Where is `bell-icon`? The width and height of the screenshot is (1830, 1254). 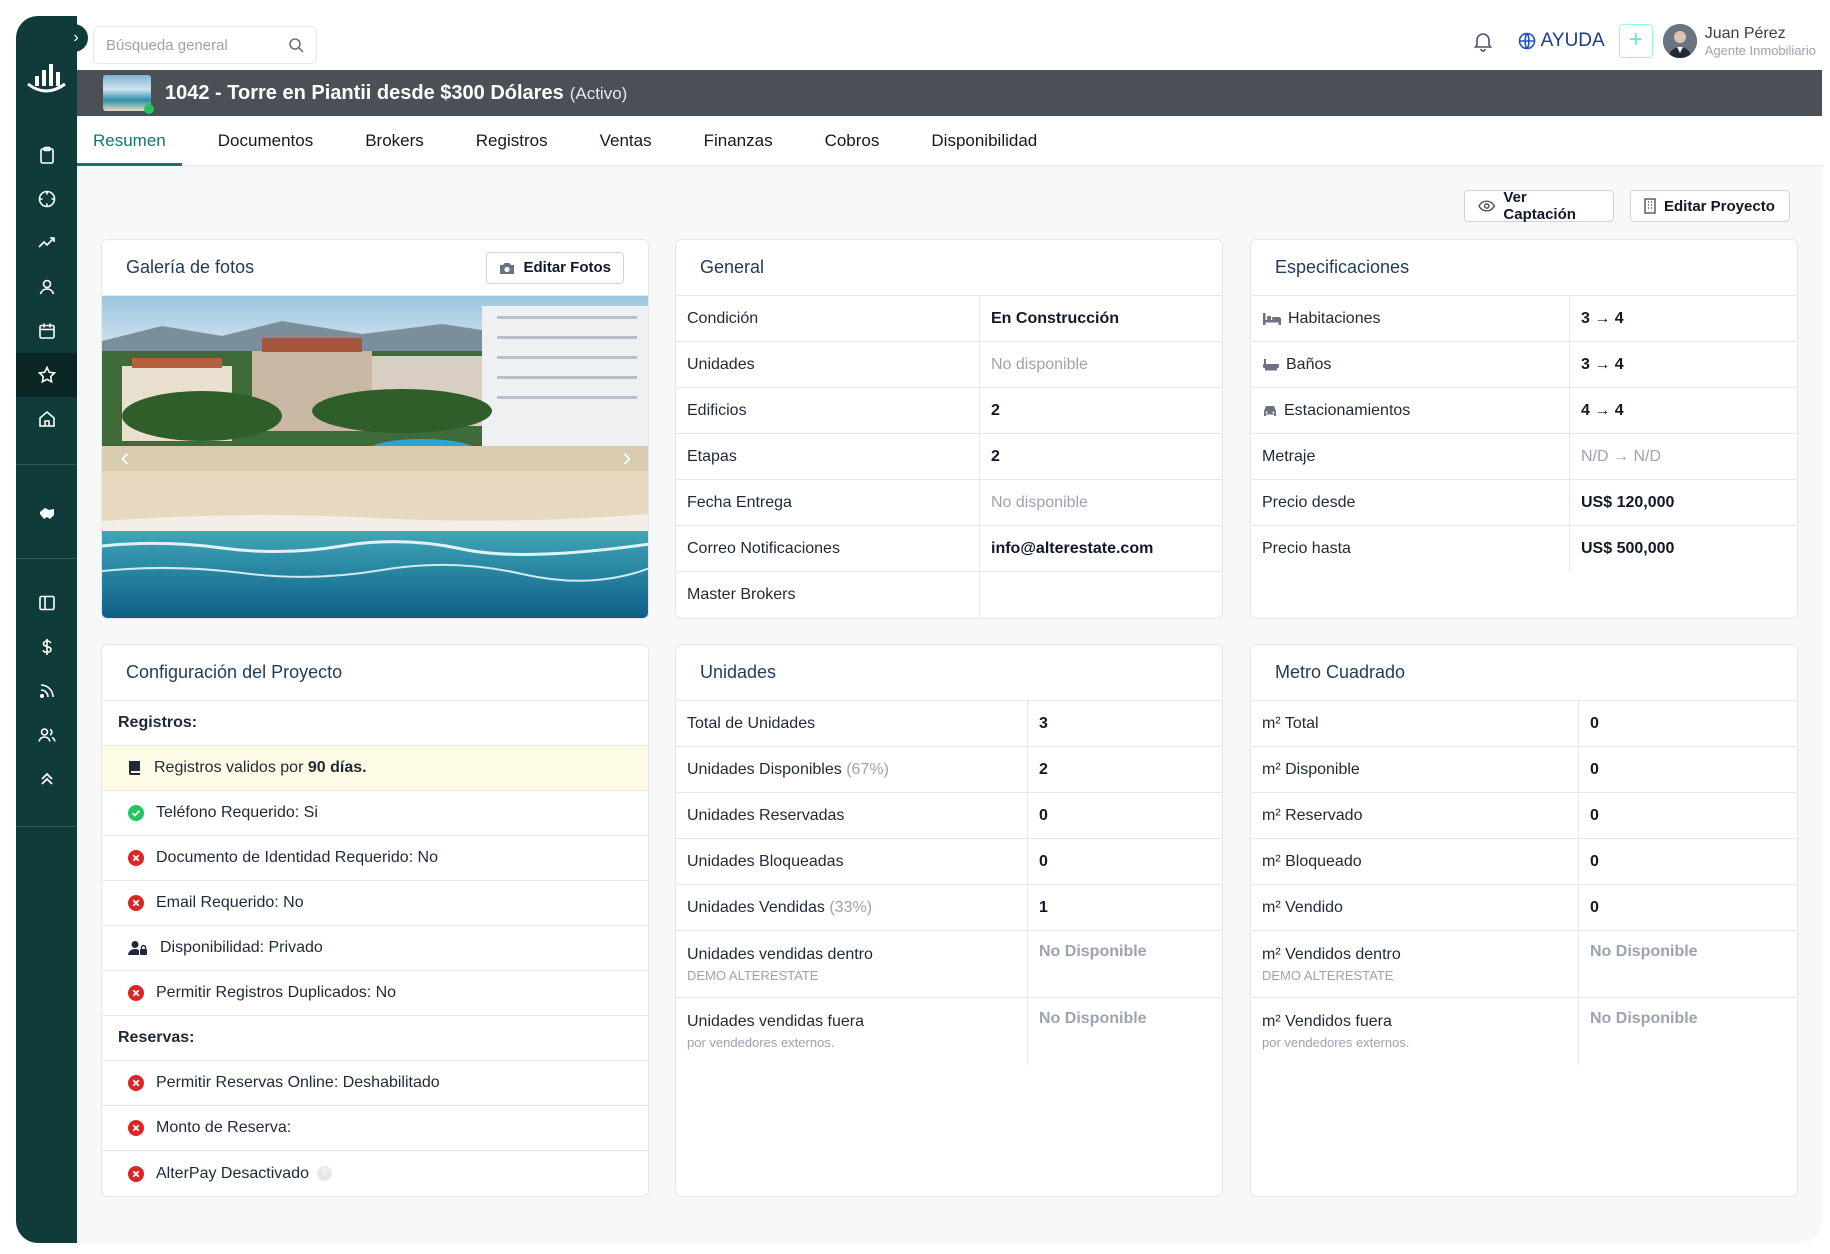 bell-icon is located at coordinates (1483, 41).